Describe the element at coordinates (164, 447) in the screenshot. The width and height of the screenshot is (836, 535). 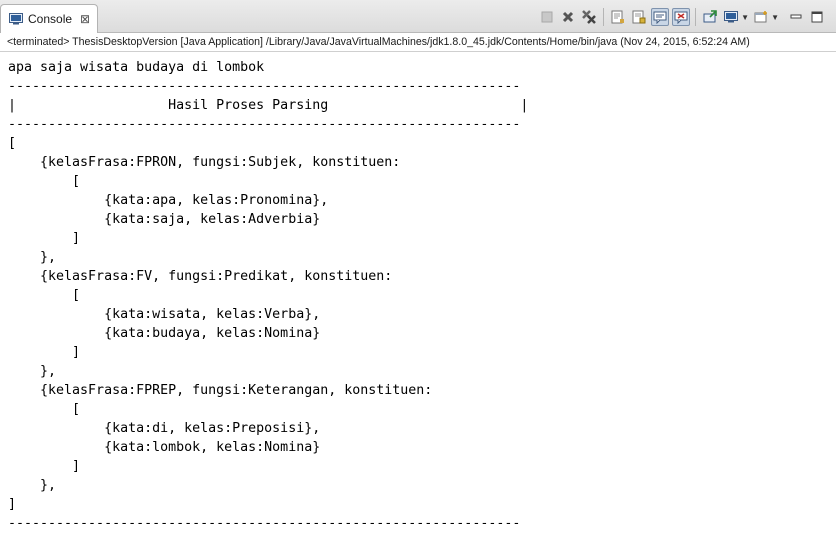
I see `console-line: {kata:lombok, kelas:Nomina}` at that location.